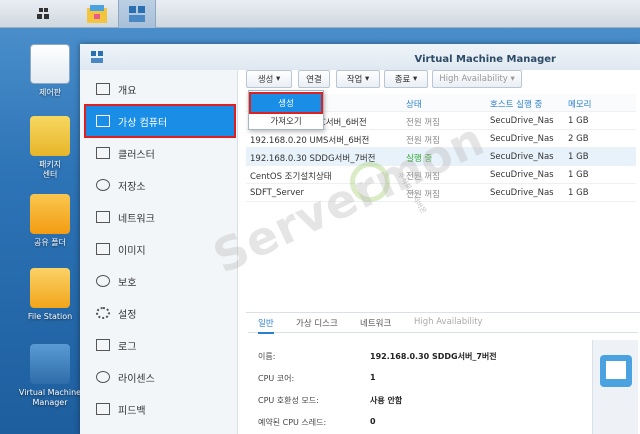 Image resolution: width=640 pixels, height=434 pixels. I want to click on connect-button: 연결, so click(314, 79).